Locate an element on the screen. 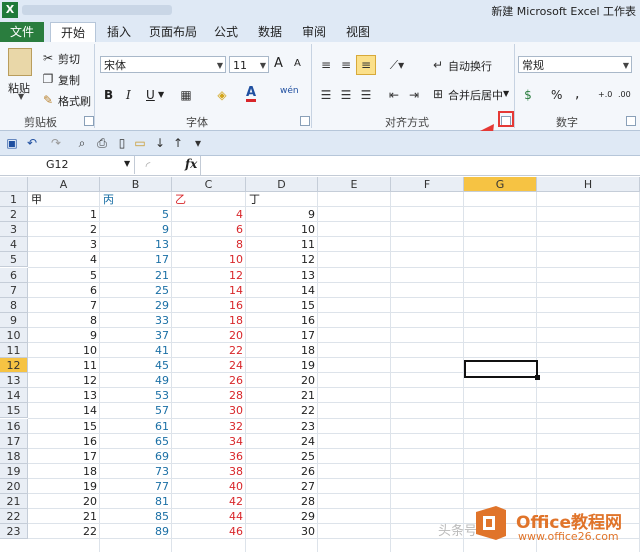  cell-A6: 5 is located at coordinates (64, 275).